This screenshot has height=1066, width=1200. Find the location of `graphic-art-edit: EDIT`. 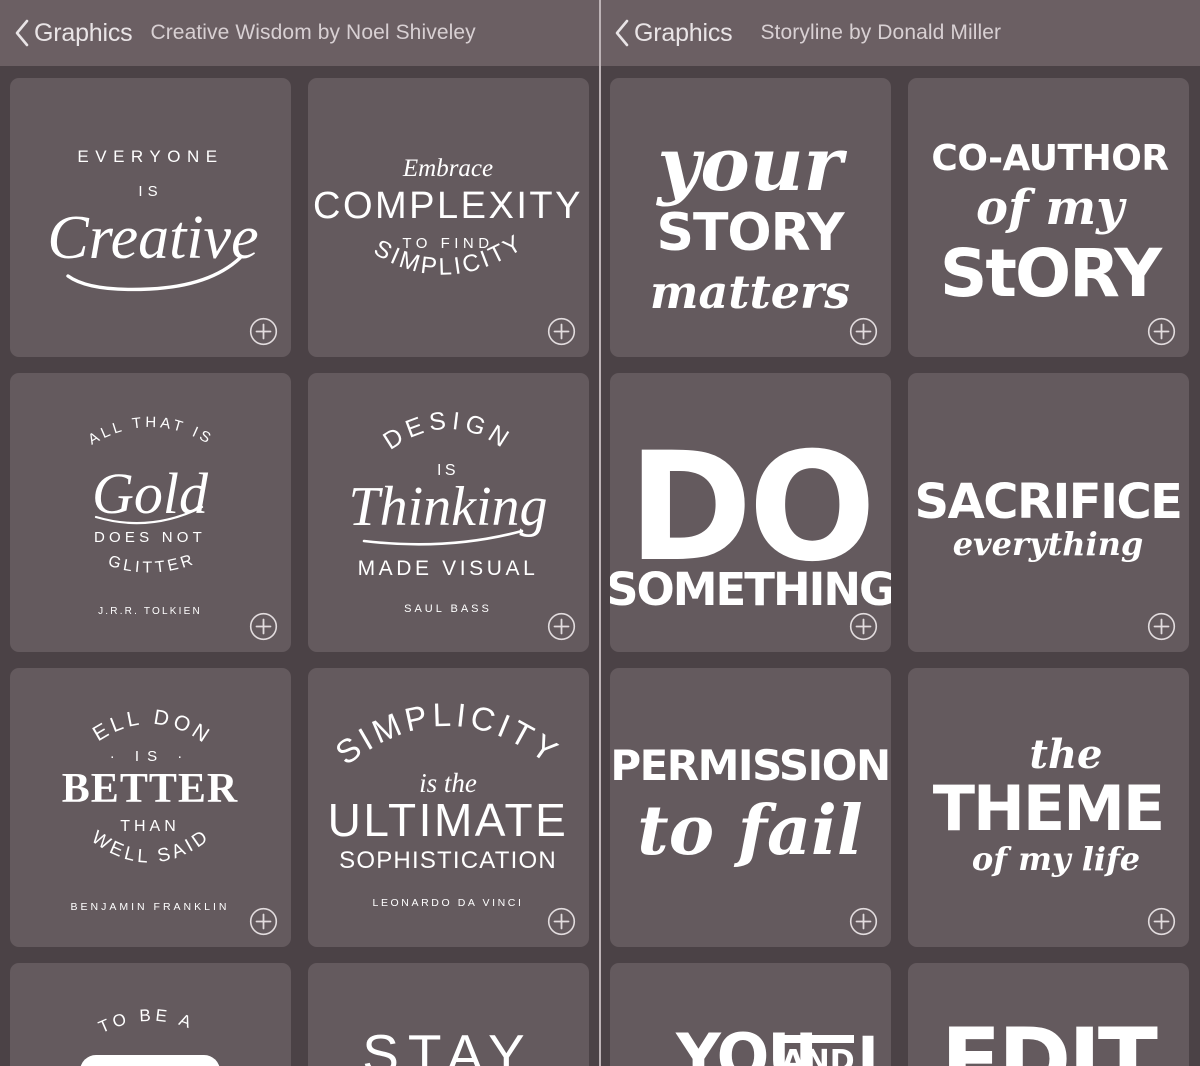

graphic-art-edit: EDIT is located at coordinates (1051, 1037).